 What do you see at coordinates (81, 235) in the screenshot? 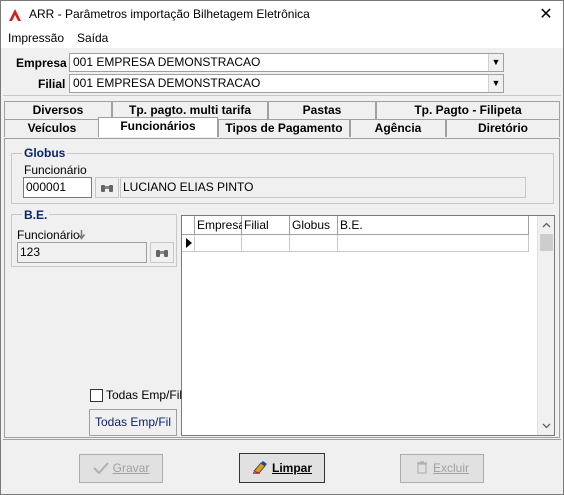
I see `sort-down-arrow-icon` at bounding box center [81, 235].